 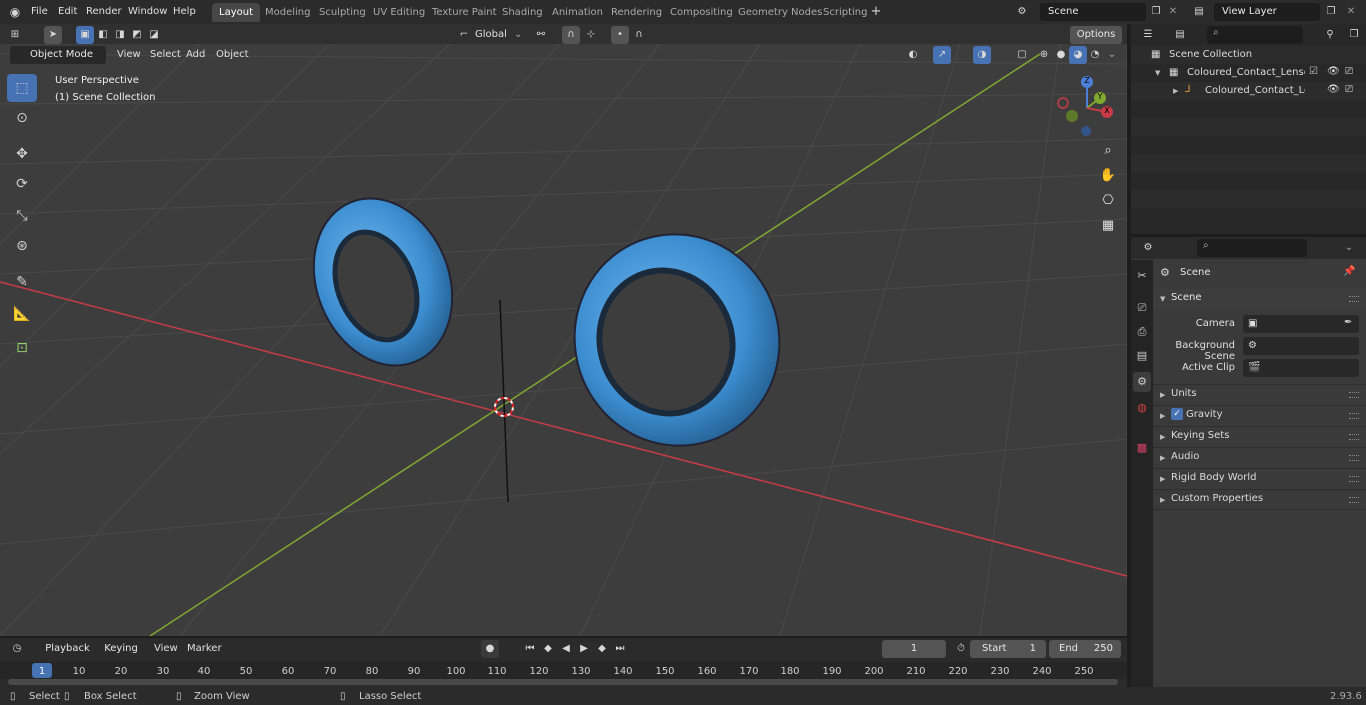 I want to click on editor-type-icon: ⊞, so click(x=15, y=35).